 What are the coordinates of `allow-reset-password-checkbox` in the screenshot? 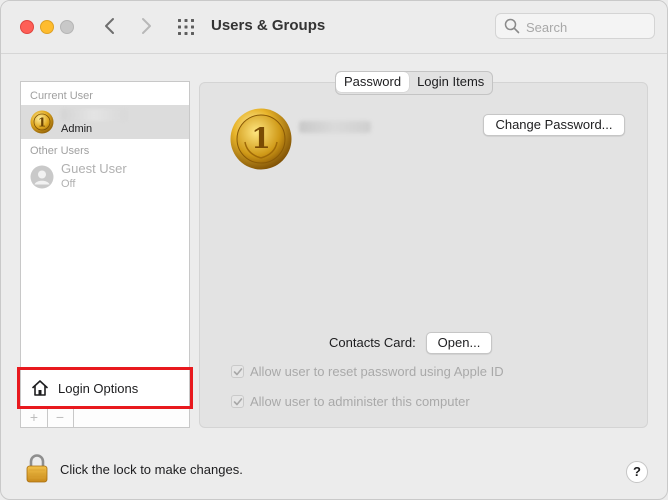 It's located at (237, 371).